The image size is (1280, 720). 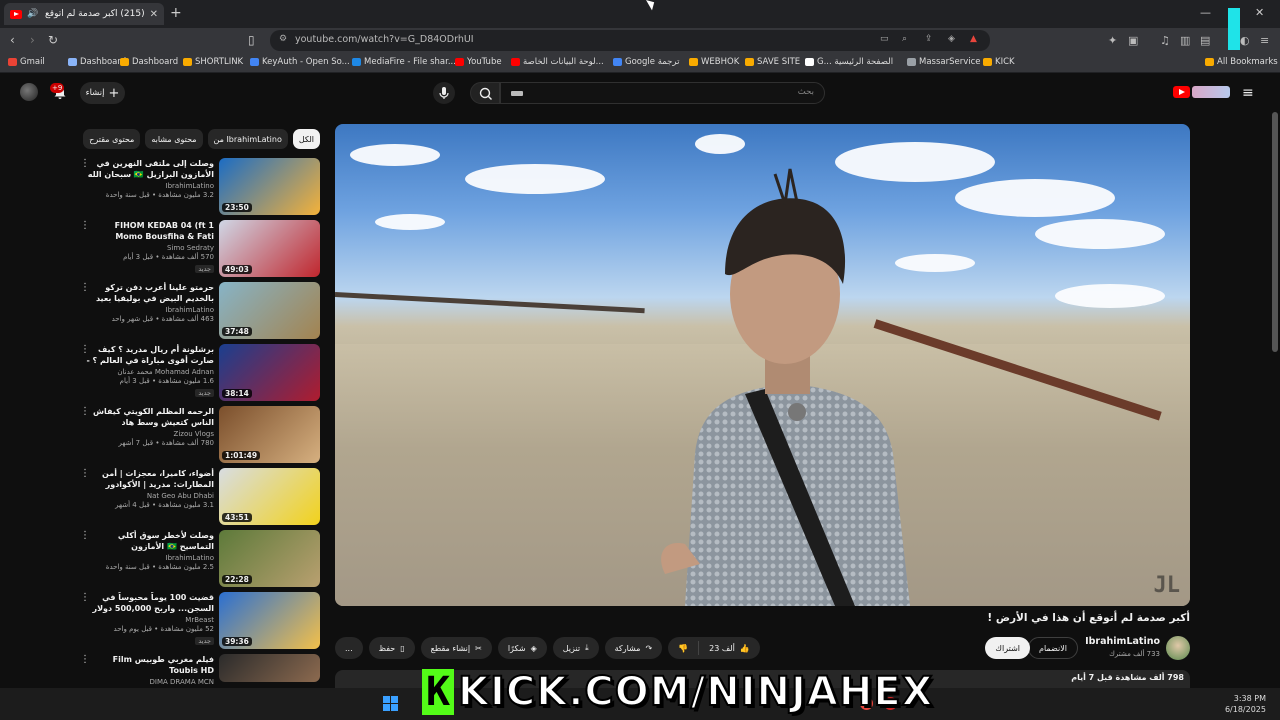 What do you see at coordinates (522, 648) in the screenshot?
I see `thanks-button: شكرًا ◈` at bounding box center [522, 648].